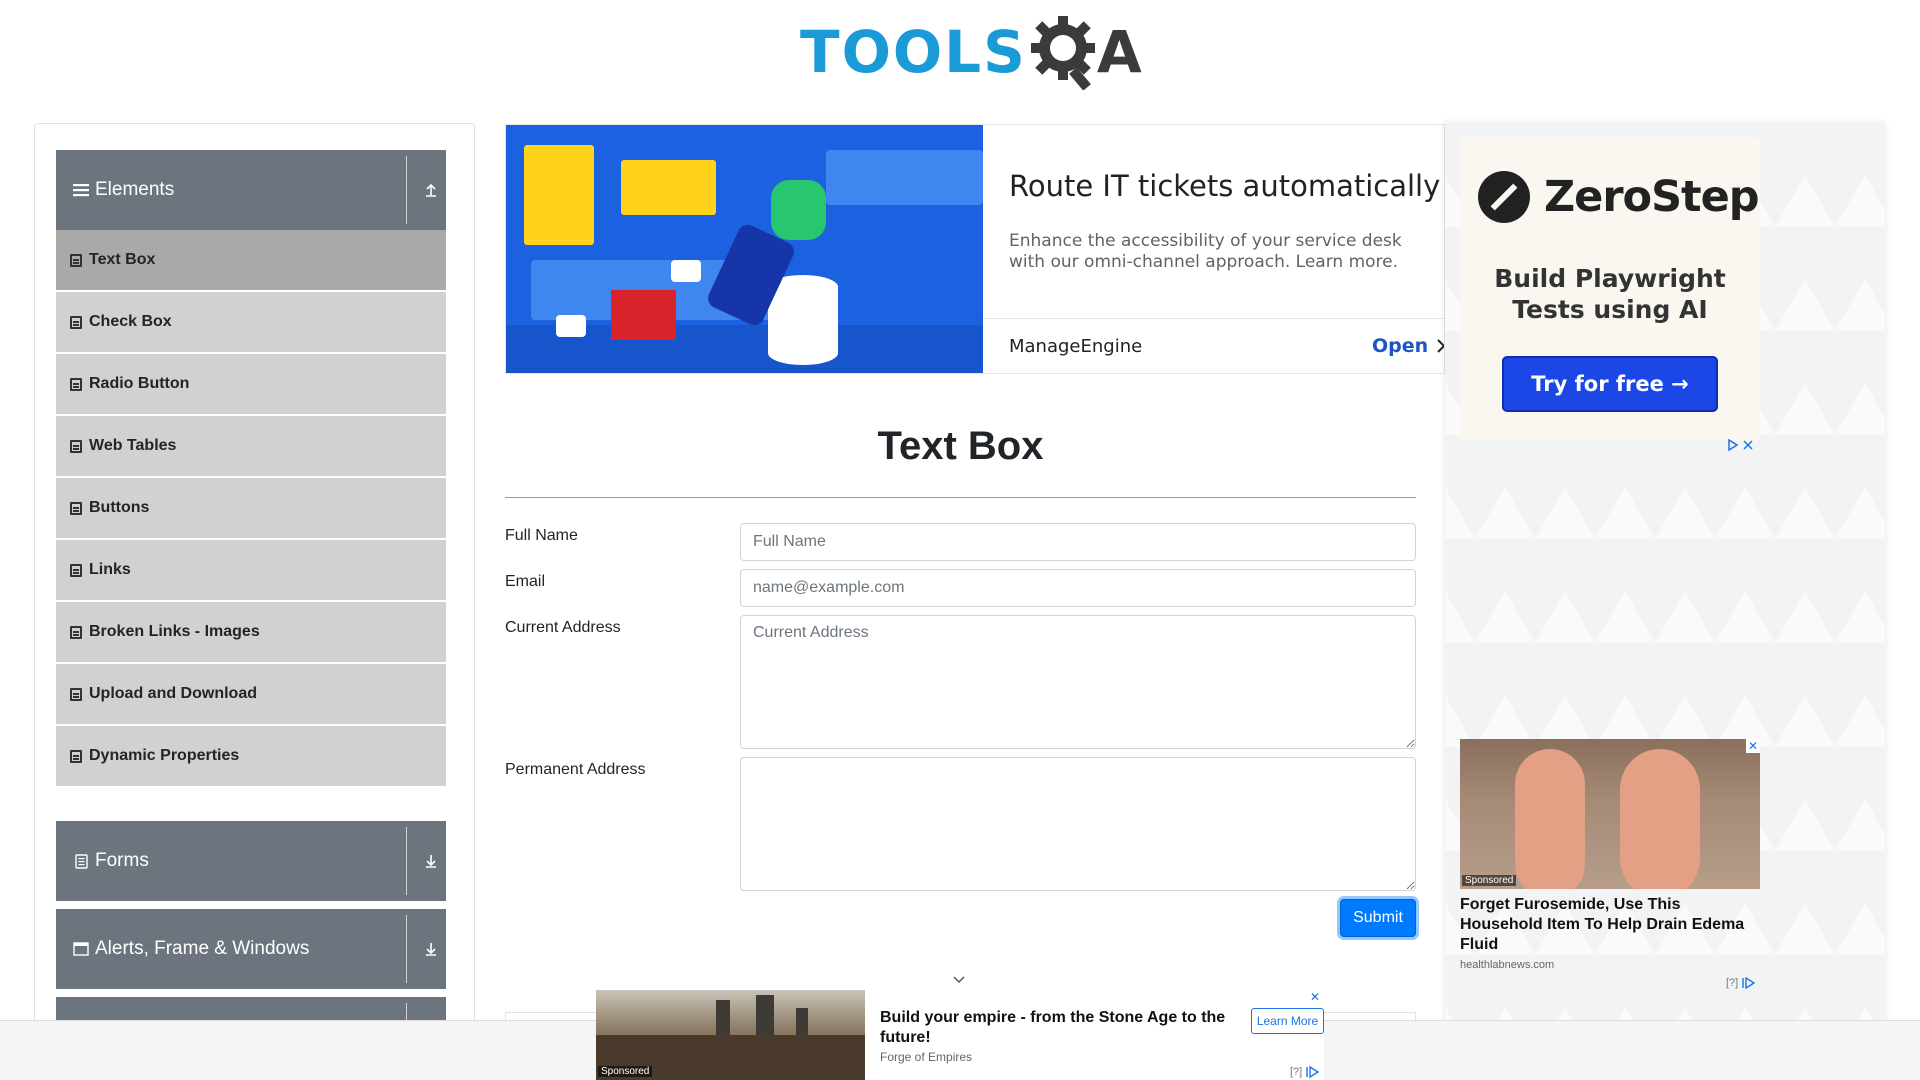  I want to click on permanent-address-textarea, so click(1078, 824).